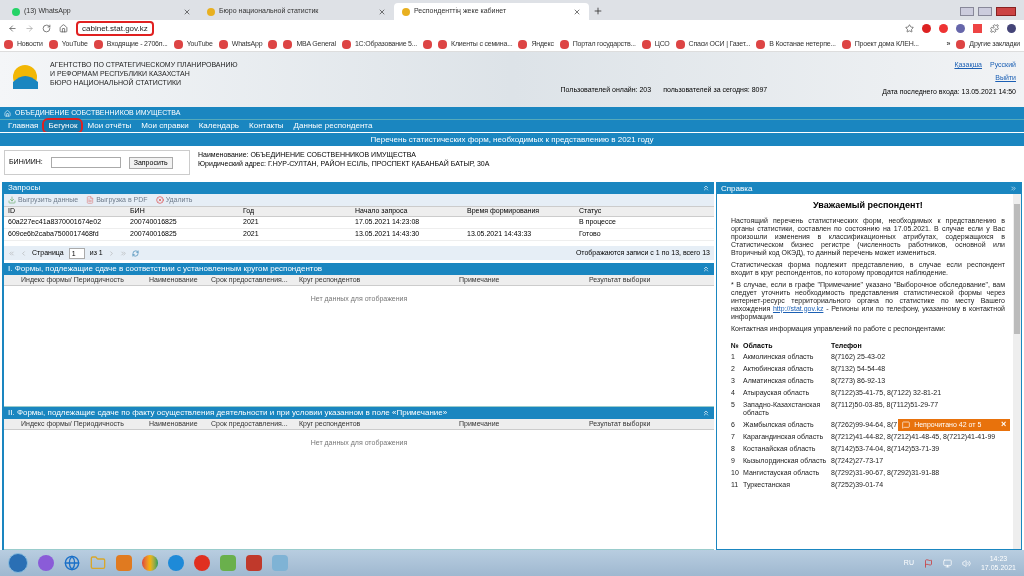 The image size is (1024, 576). I want to click on page-title: Перечень статистических форм, необходимых к представлению в 2021 году, so click(512, 139).